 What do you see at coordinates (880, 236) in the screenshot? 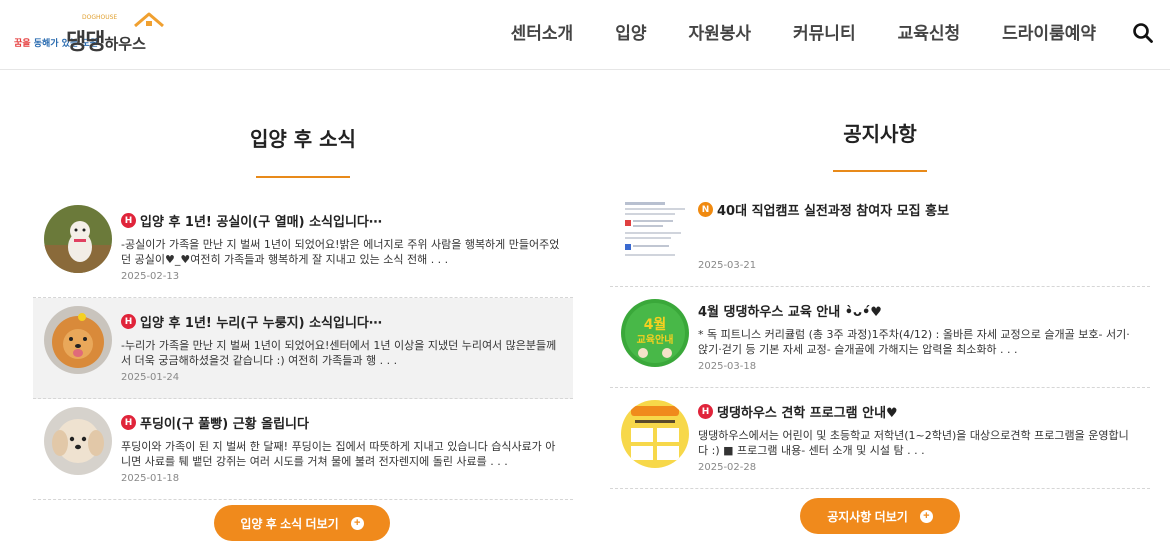
I see `list-item: N 40대 직업캠프 실전과정 참여자 모집 홍보 2025-03-21` at bounding box center [880, 236].